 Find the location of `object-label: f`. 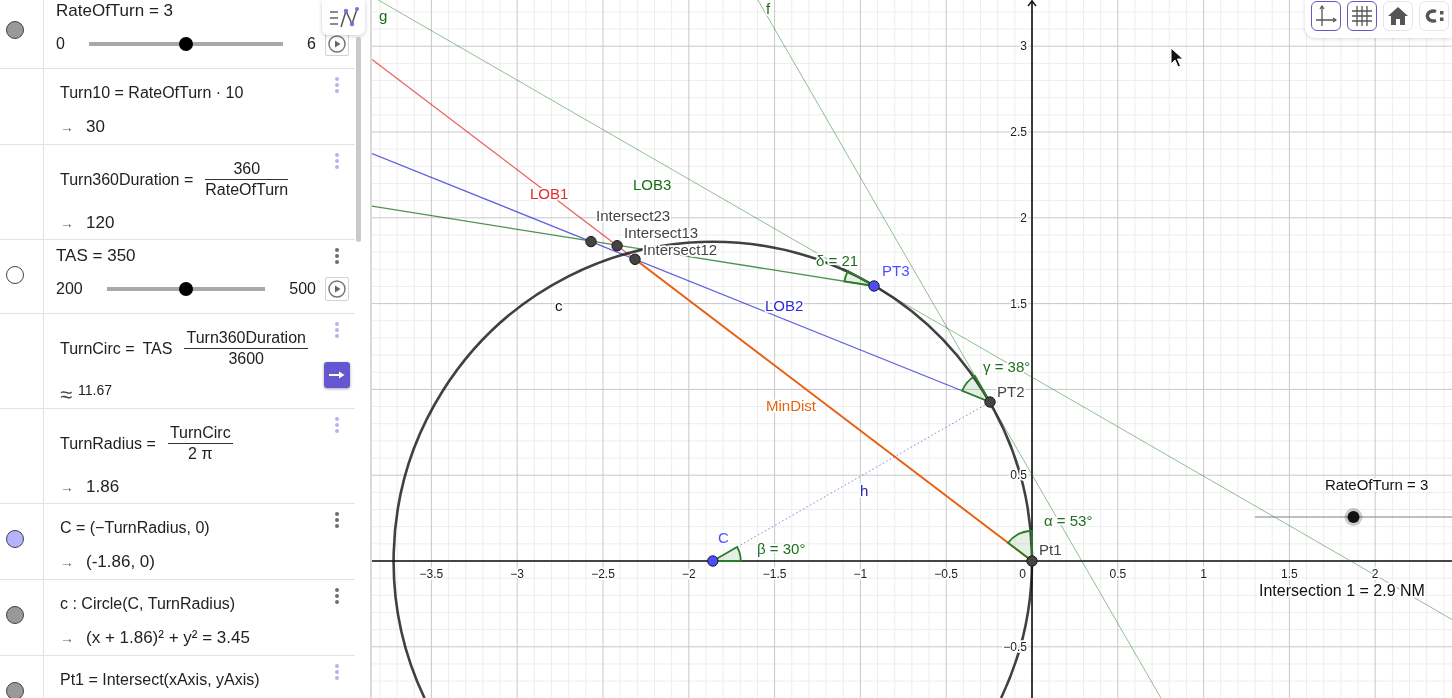

object-label: f is located at coordinates (768, 8).